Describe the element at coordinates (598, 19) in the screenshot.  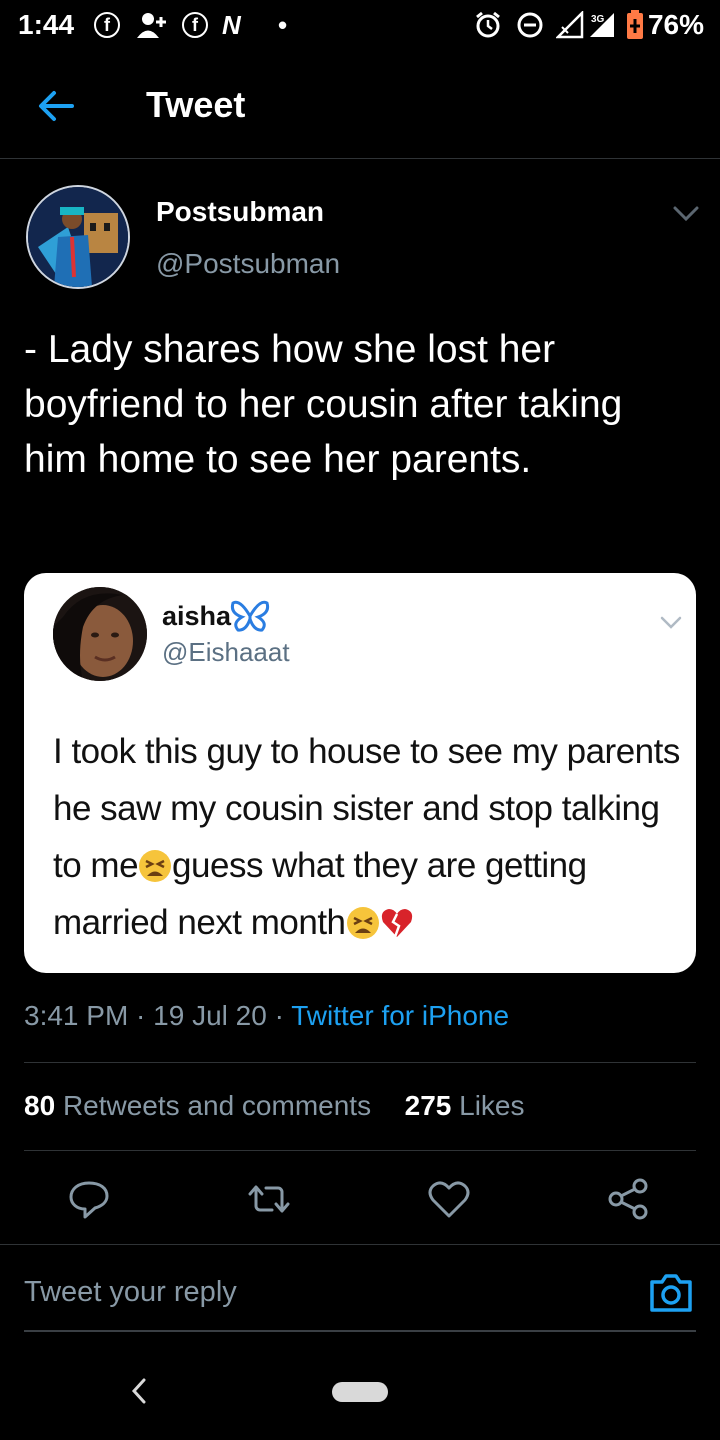
I see `svg-text: 3G` at that location.